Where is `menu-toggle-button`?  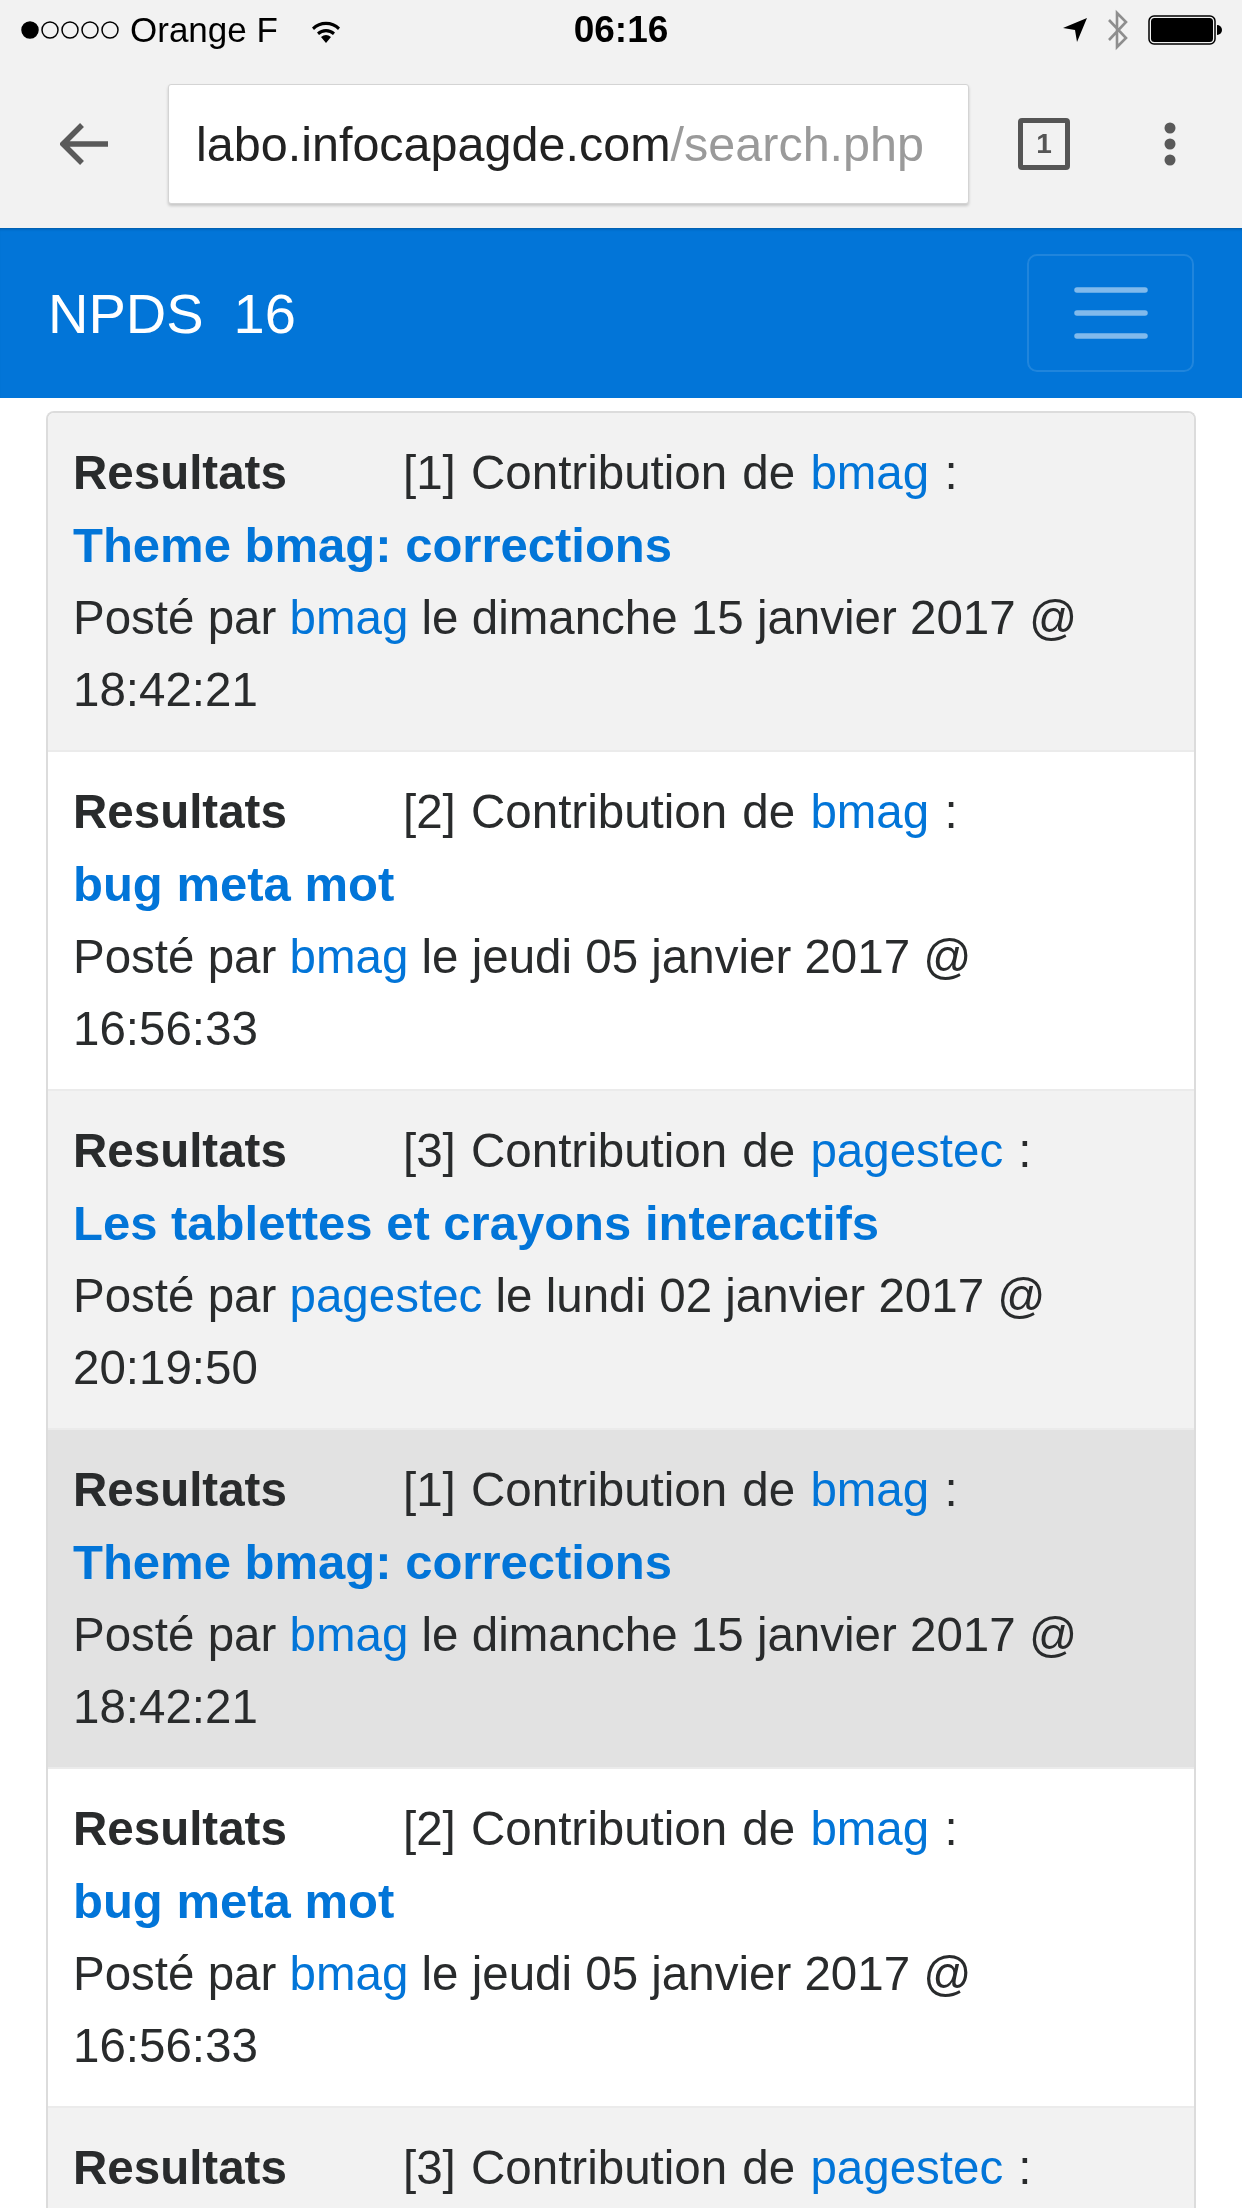
menu-toggle-button is located at coordinates (1110, 313).